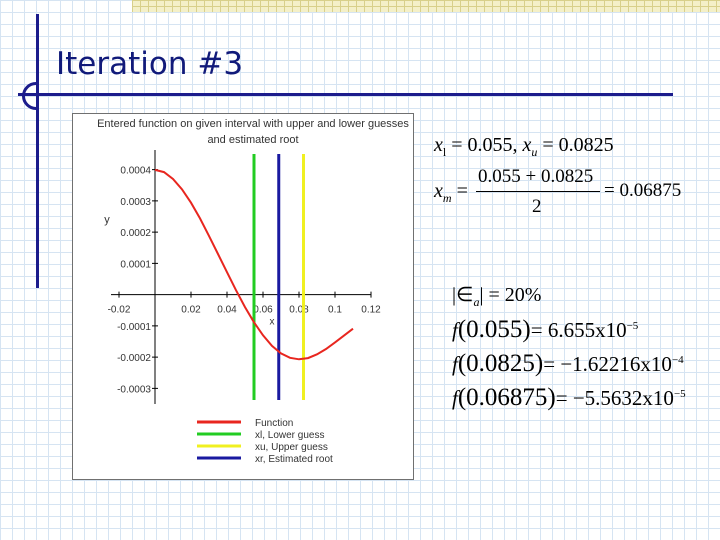 This screenshot has height=540, width=720. I want to click on y-axis-label: y, so click(107, 220).